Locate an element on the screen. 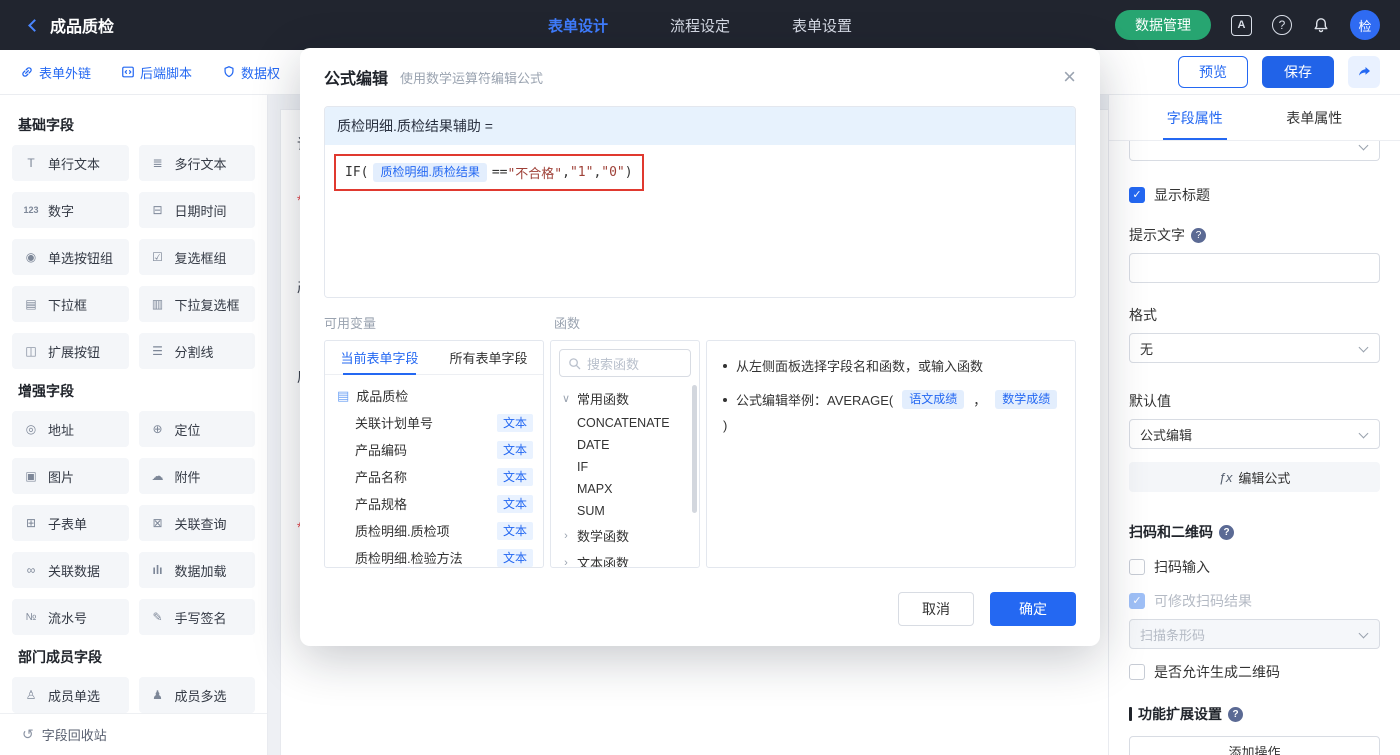 Image resolution: width=1400 pixels, height=755 pixels. example-field-chip: 数学成绩 is located at coordinates (1026, 399).